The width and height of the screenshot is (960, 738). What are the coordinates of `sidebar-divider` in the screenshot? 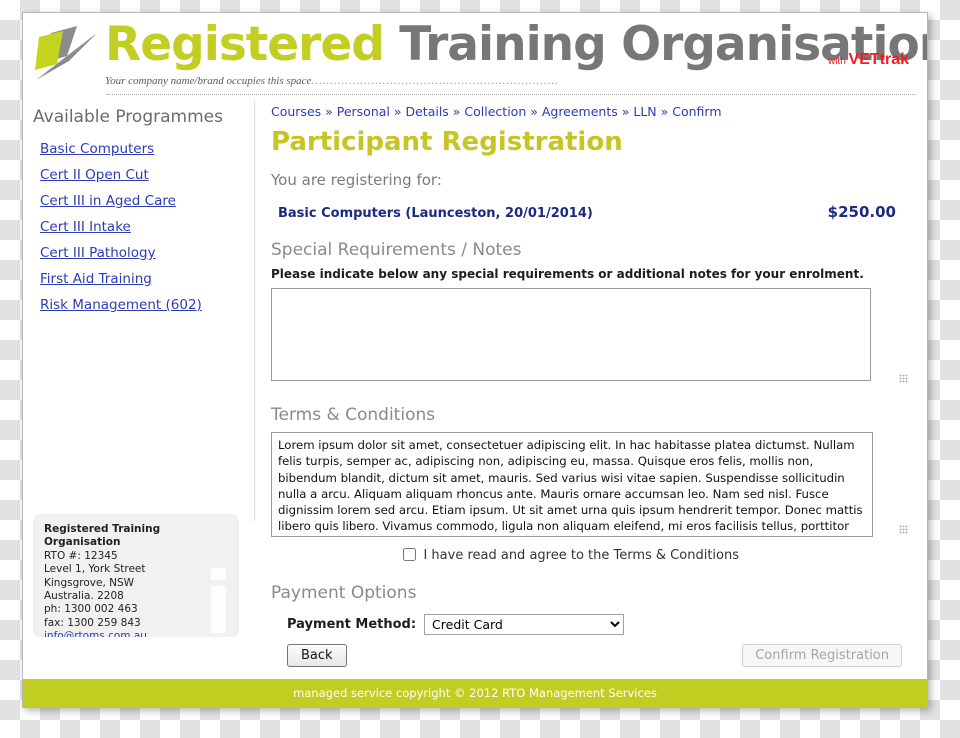 It's located at (254, 311).